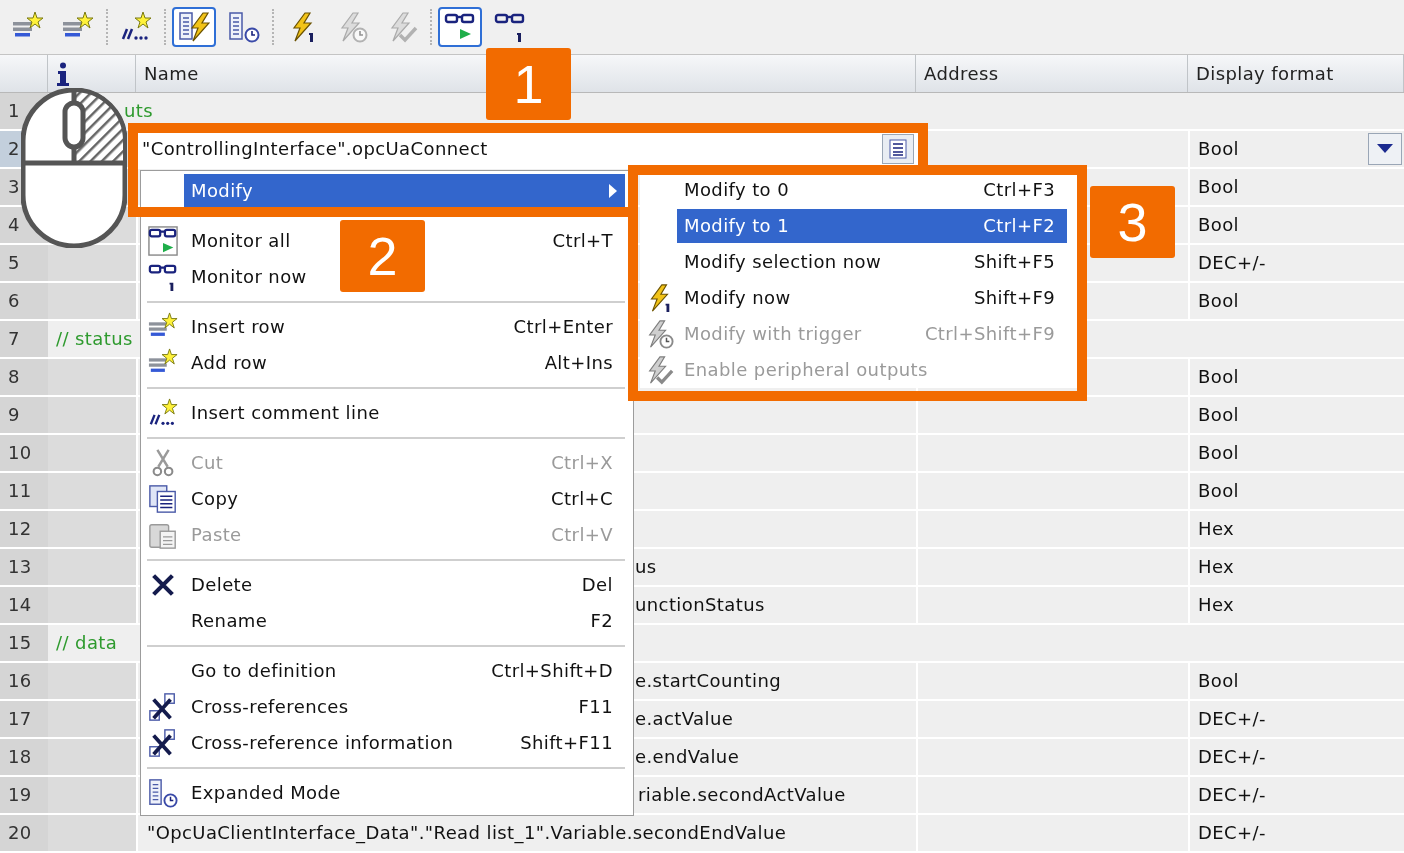 This screenshot has width=1404, height=853. What do you see at coordinates (24, 567) in the screenshot?
I see `row-number: 13` at bounding box center [24, 567].